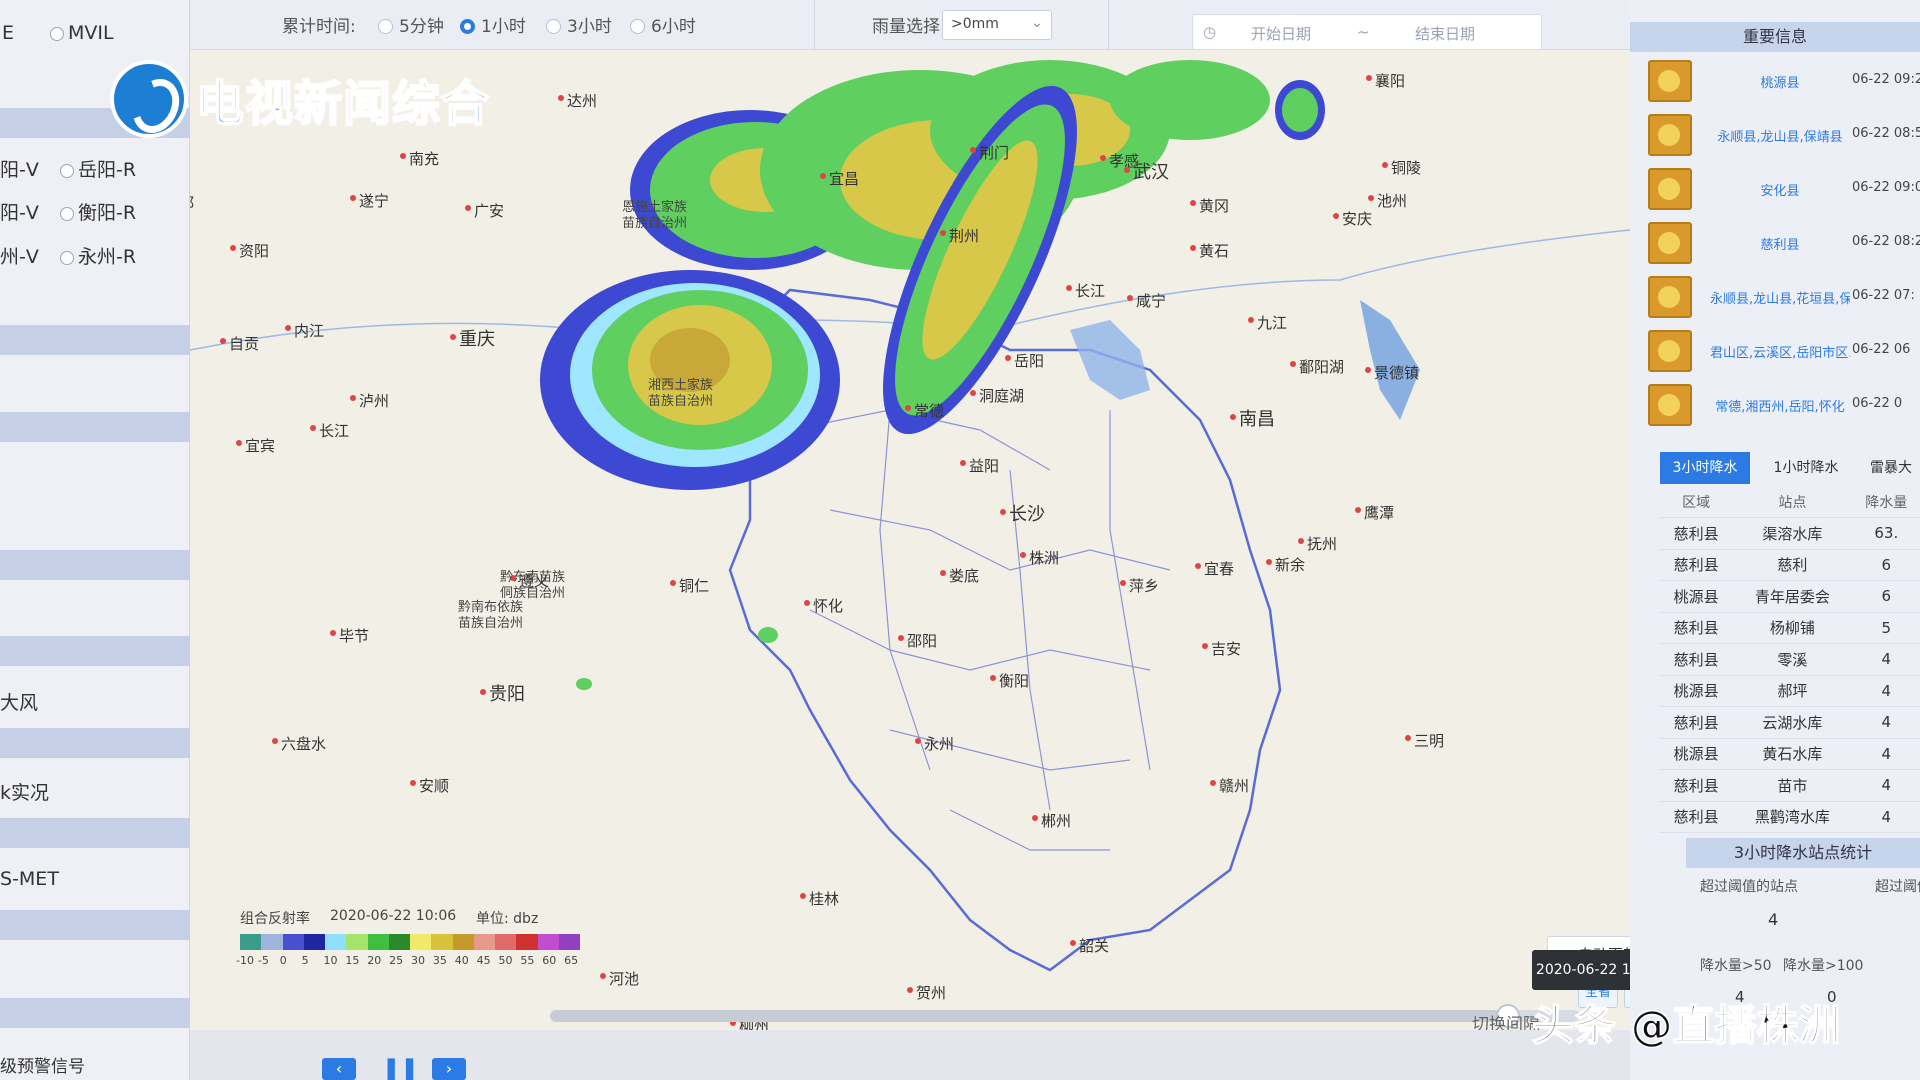 The width and height of the screenshot is (1920, 1080). Describe the element at coordinates (1705, 468) in the screenshot. I see `tab-3h-rain: 3小时降水` at that location.